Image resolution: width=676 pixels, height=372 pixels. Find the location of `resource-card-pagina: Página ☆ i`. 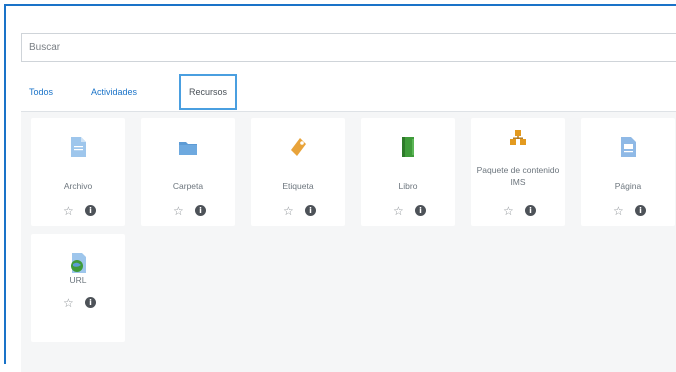

resource-card-pagina: Página ☆ i is located at coordinates (628, 172).